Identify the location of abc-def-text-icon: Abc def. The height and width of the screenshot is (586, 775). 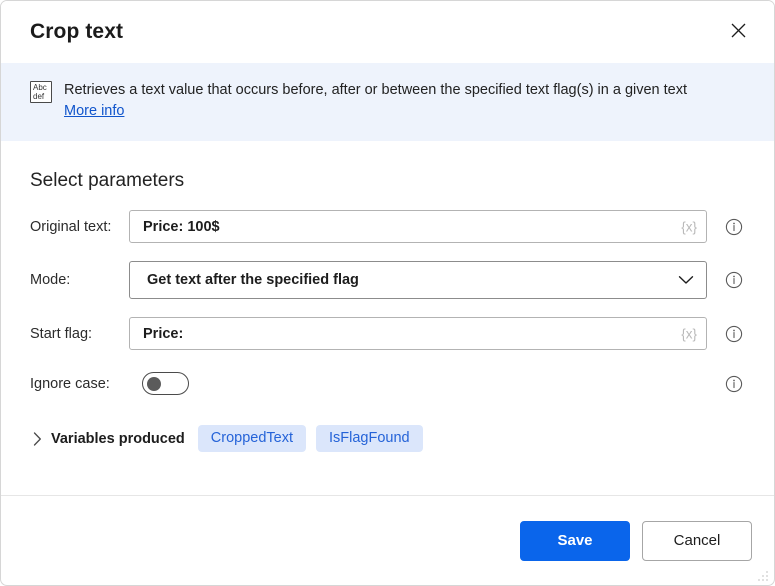
(41, 92).